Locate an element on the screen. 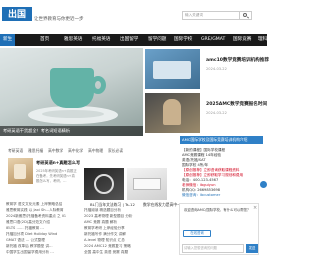 The width and height of the screenshot is (320, 257). list-item: 教育学考研 上岸经验分享 is located at coordinates (129, 228).